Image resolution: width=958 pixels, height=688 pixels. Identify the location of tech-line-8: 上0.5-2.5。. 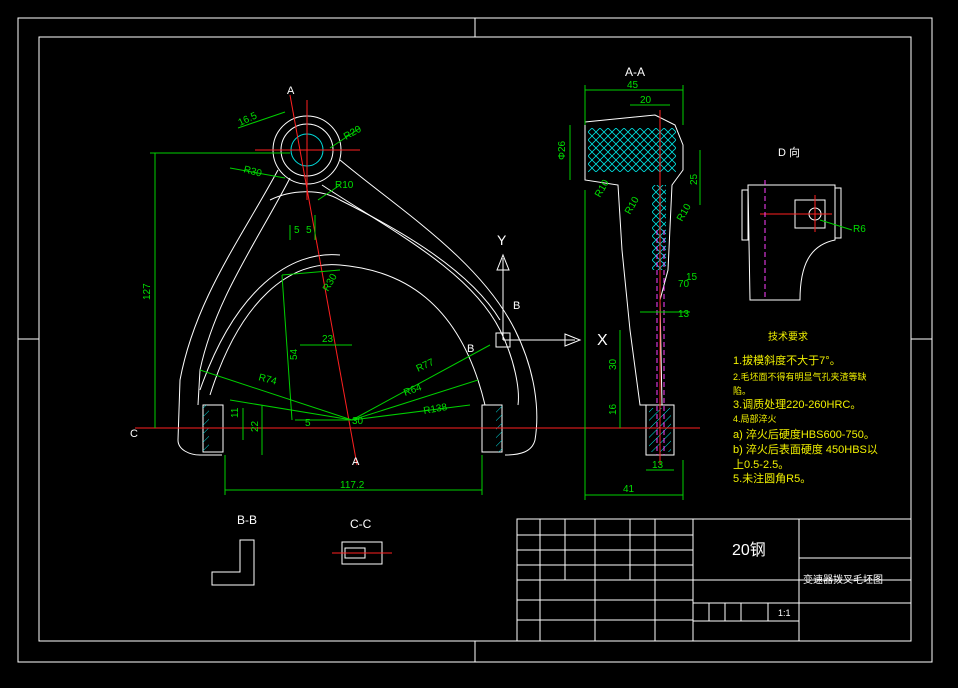
(761, 464).